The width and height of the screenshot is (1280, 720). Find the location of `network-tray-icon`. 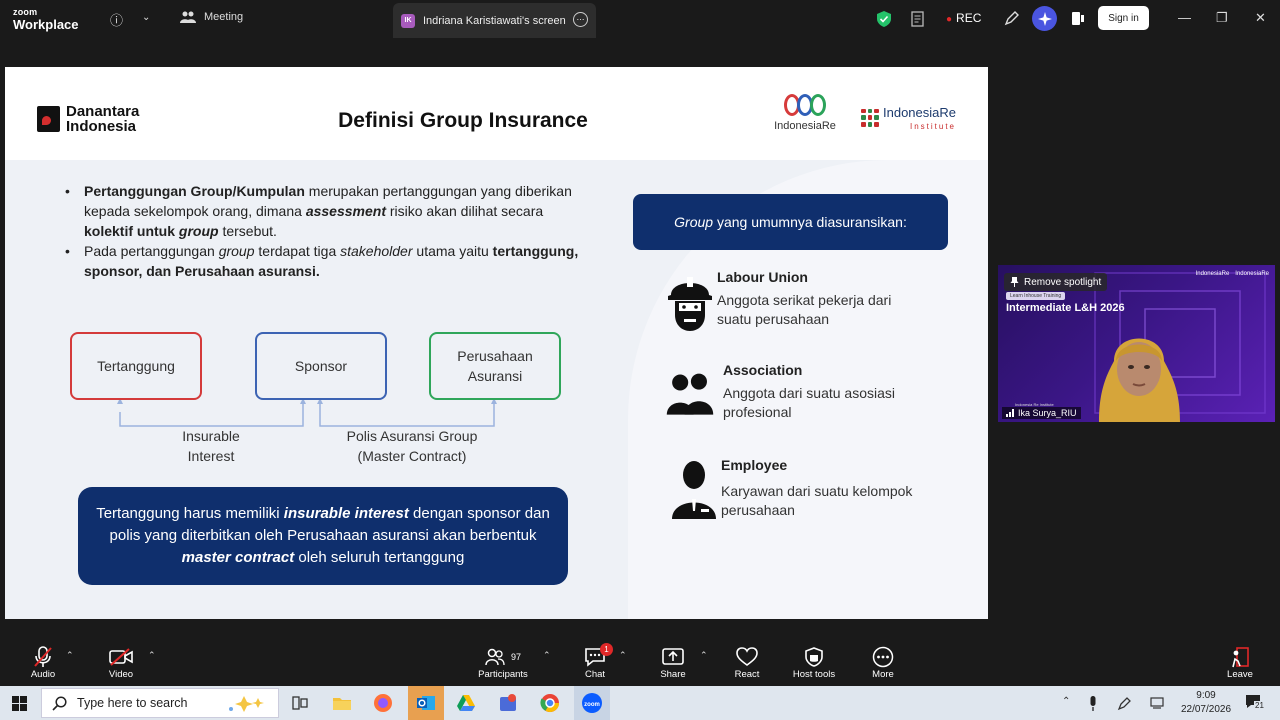

network-tray-icon is located at coordinates (1157, 703).